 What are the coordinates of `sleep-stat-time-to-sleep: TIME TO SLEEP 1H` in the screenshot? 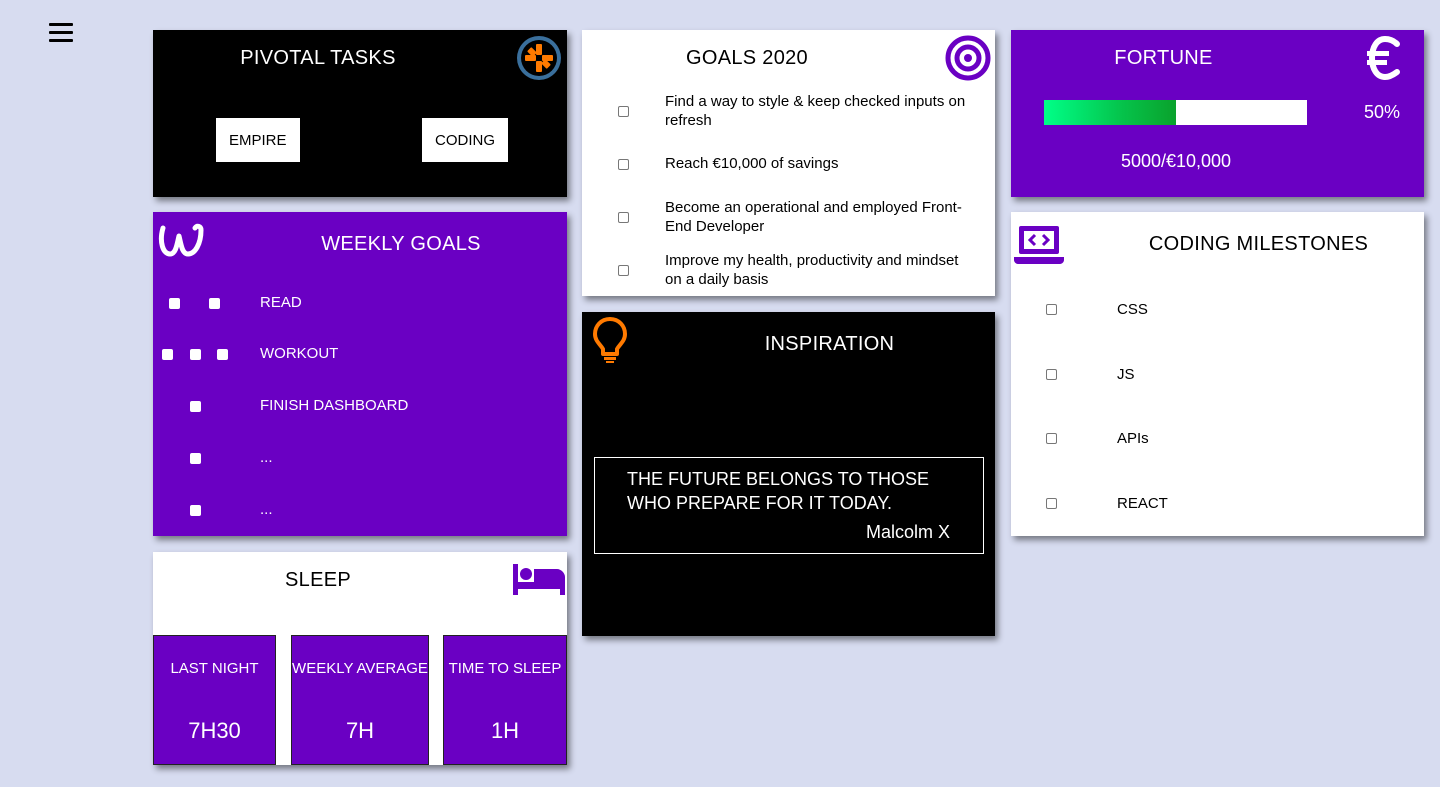 It's located at (505, 700).